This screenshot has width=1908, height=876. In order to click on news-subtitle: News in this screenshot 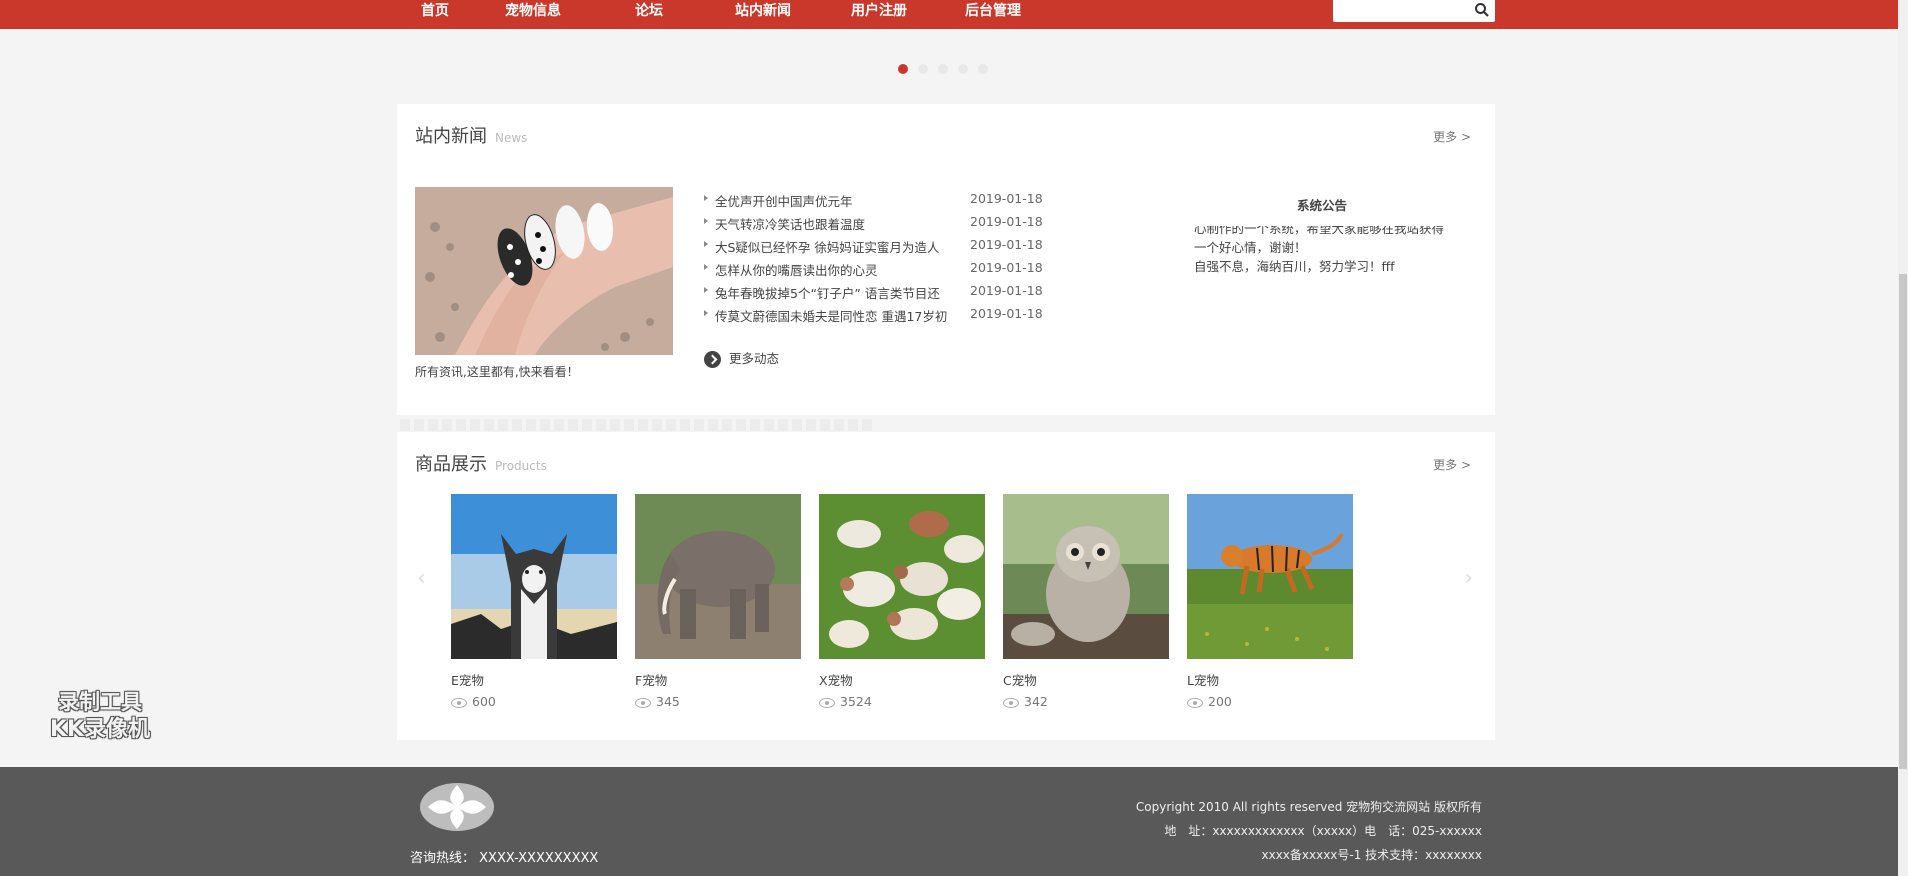, I will do `click(511, 138)`.